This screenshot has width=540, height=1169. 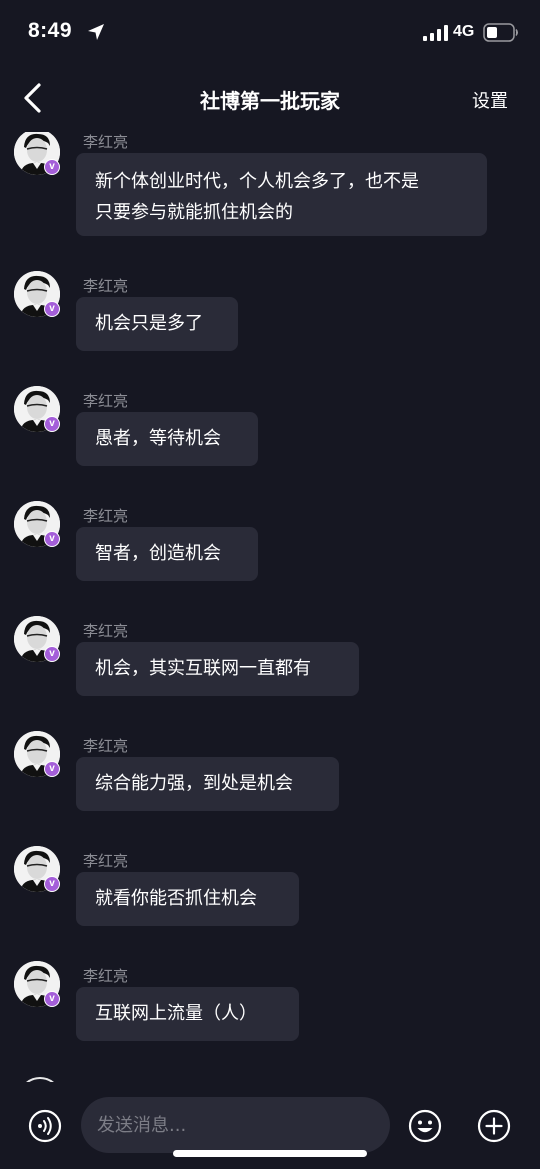 I want to click on emoji-icon, so click(x=425, y=1126).